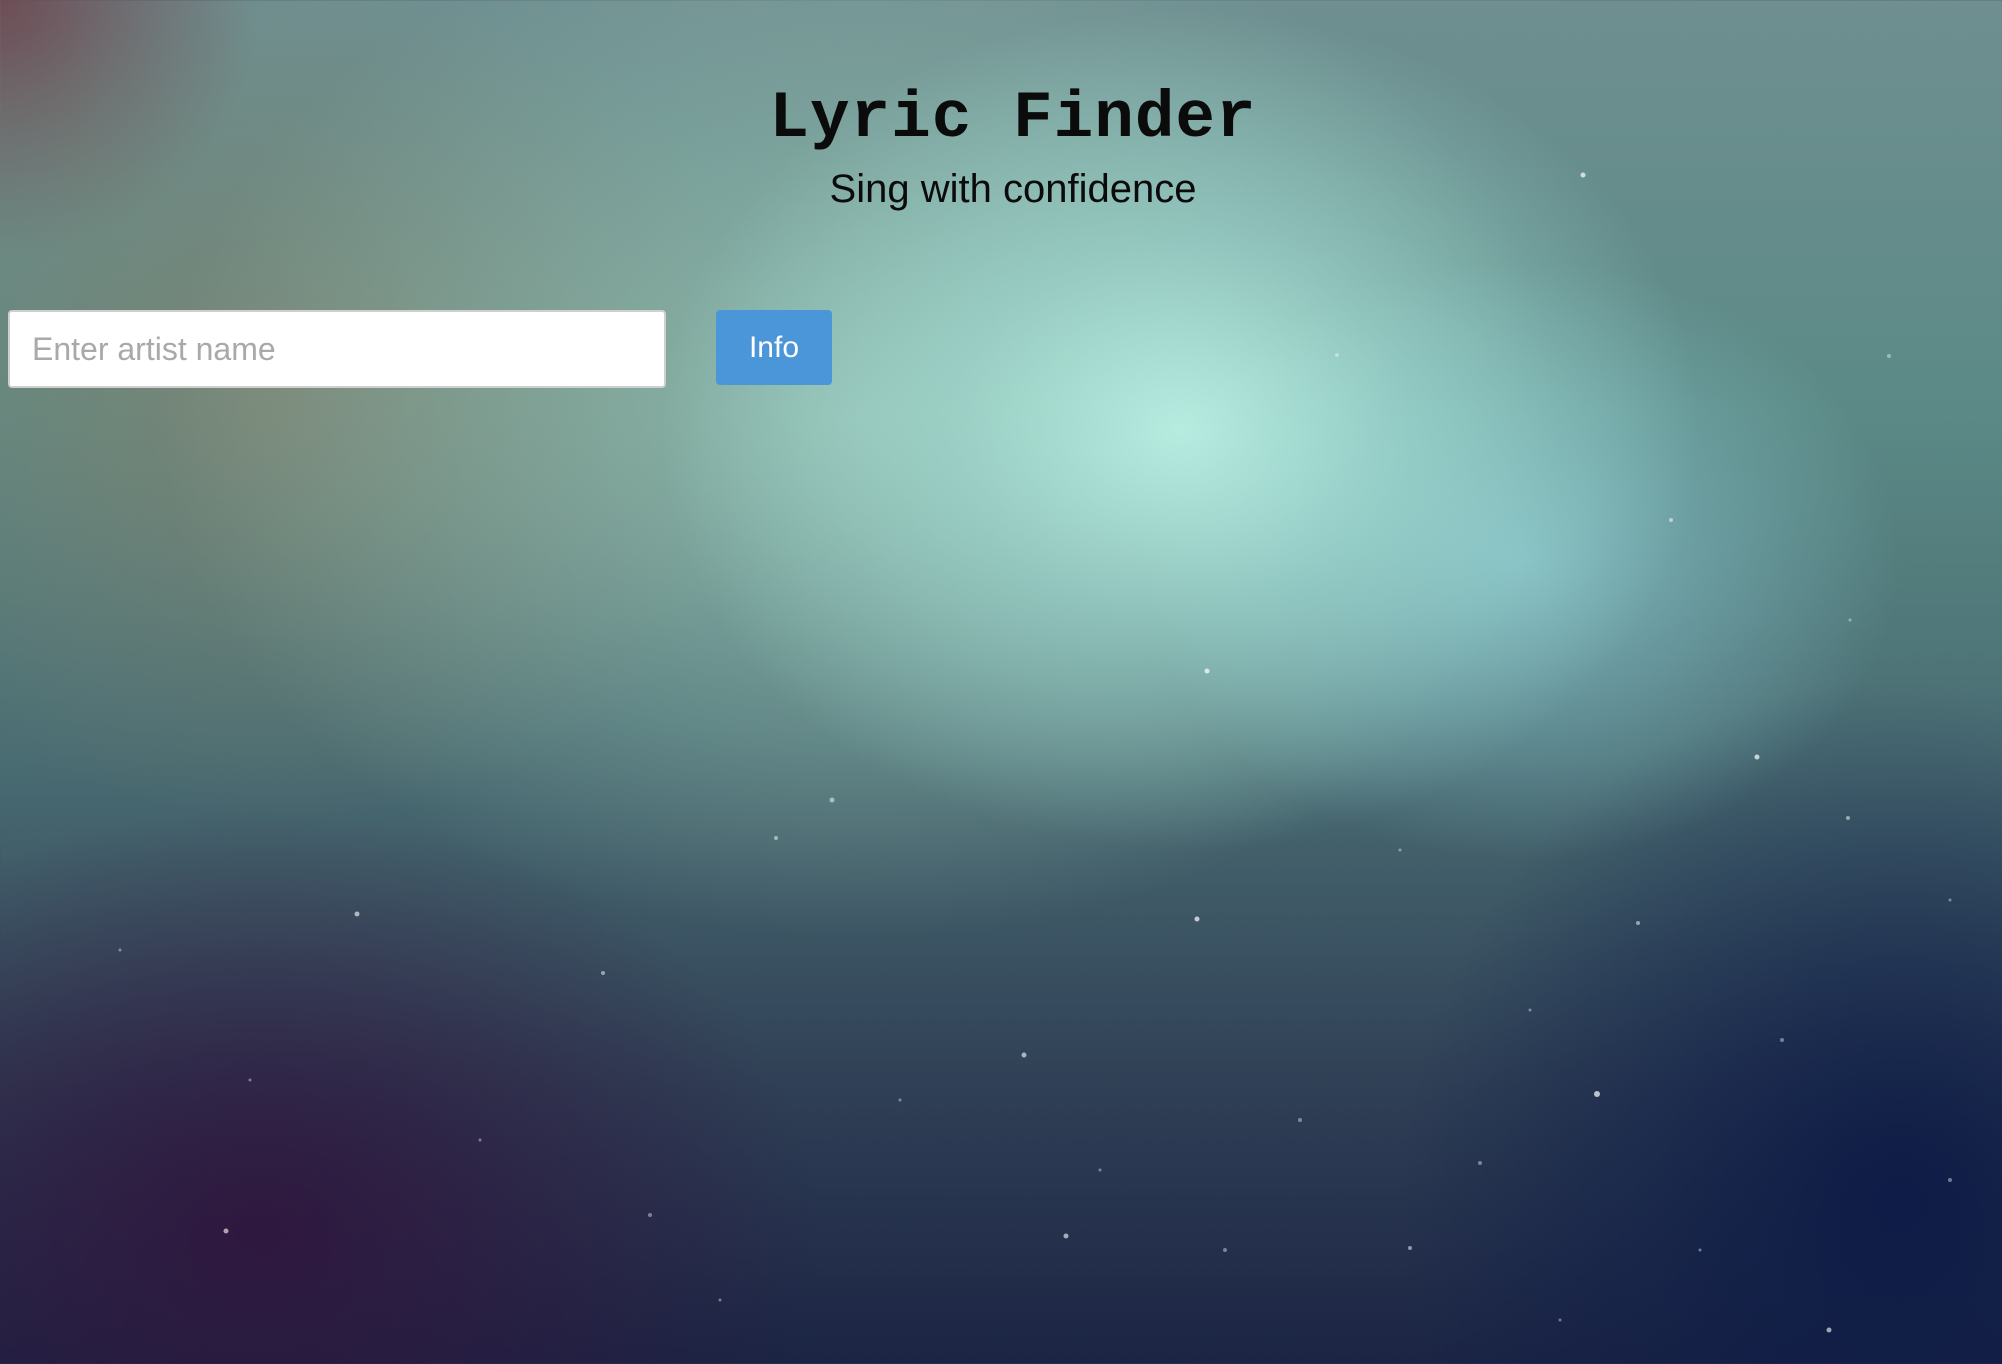 Image resolution: width=2002 pixels, height=1364 pixels. What do you see at coordinates (1013, 189) in the screenshot?
I see `page-subtitle: Sing with confidence` at bounding box center [1013, 189].